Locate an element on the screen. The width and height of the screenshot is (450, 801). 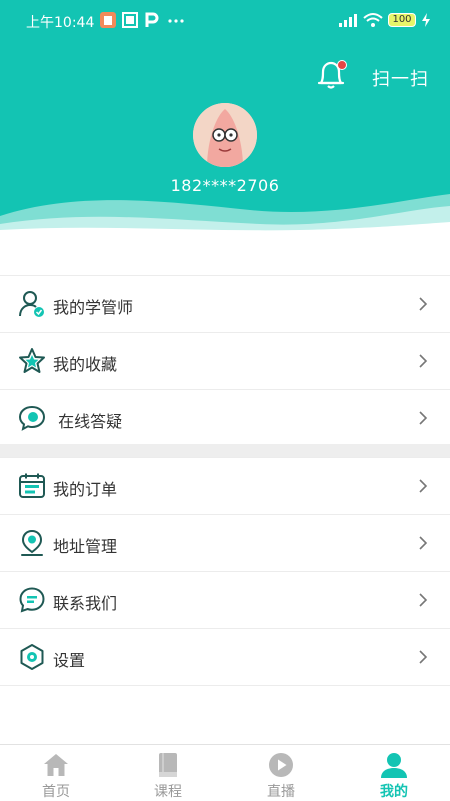
location-icon is located at coordinates (32, 542).